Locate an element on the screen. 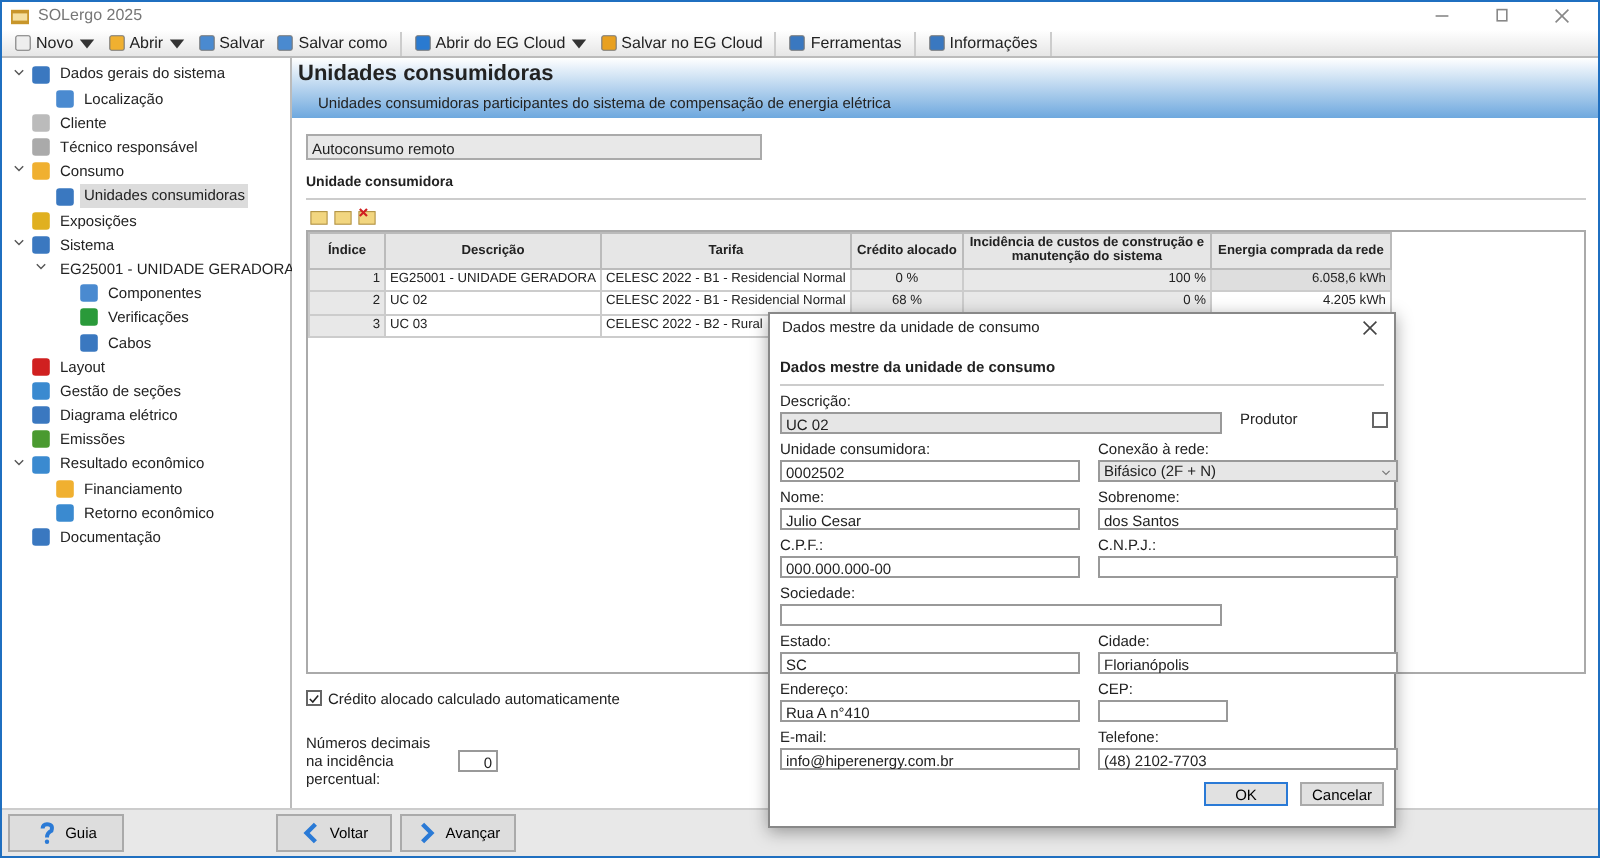 The height and width of the screenshot is (858, 1600). toolbar-button: Salvar is located at coordinates (231, 43).